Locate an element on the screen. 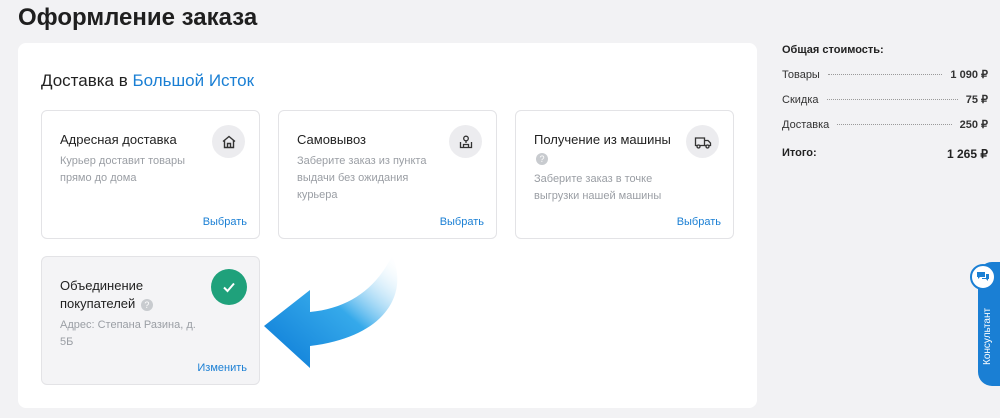  select-address-button: Выбрать is located at coordinates (225, 222).